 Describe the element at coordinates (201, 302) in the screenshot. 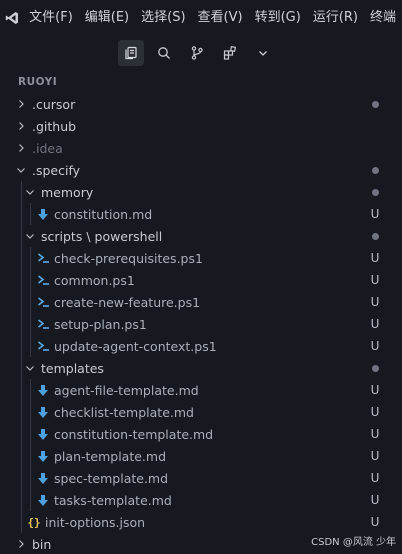

I see `tree-file: create-new-feature.ps1 U` at that location.